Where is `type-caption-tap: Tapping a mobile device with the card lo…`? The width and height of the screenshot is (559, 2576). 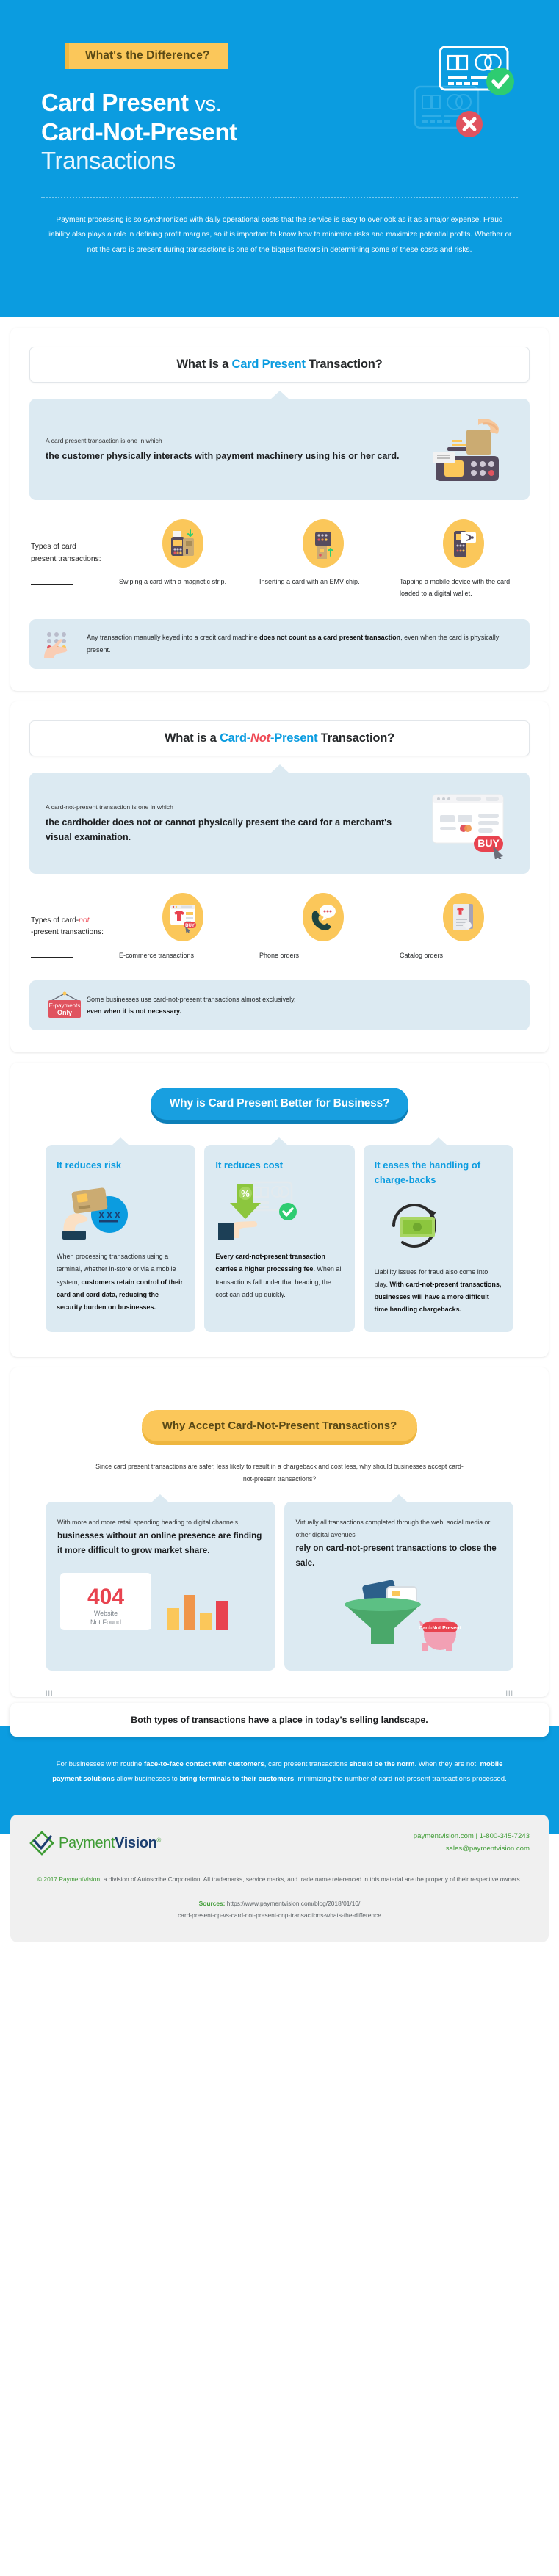
type-caption-tap: Tapping a mobile device with the card lo… is located at coordinates (455, 587).